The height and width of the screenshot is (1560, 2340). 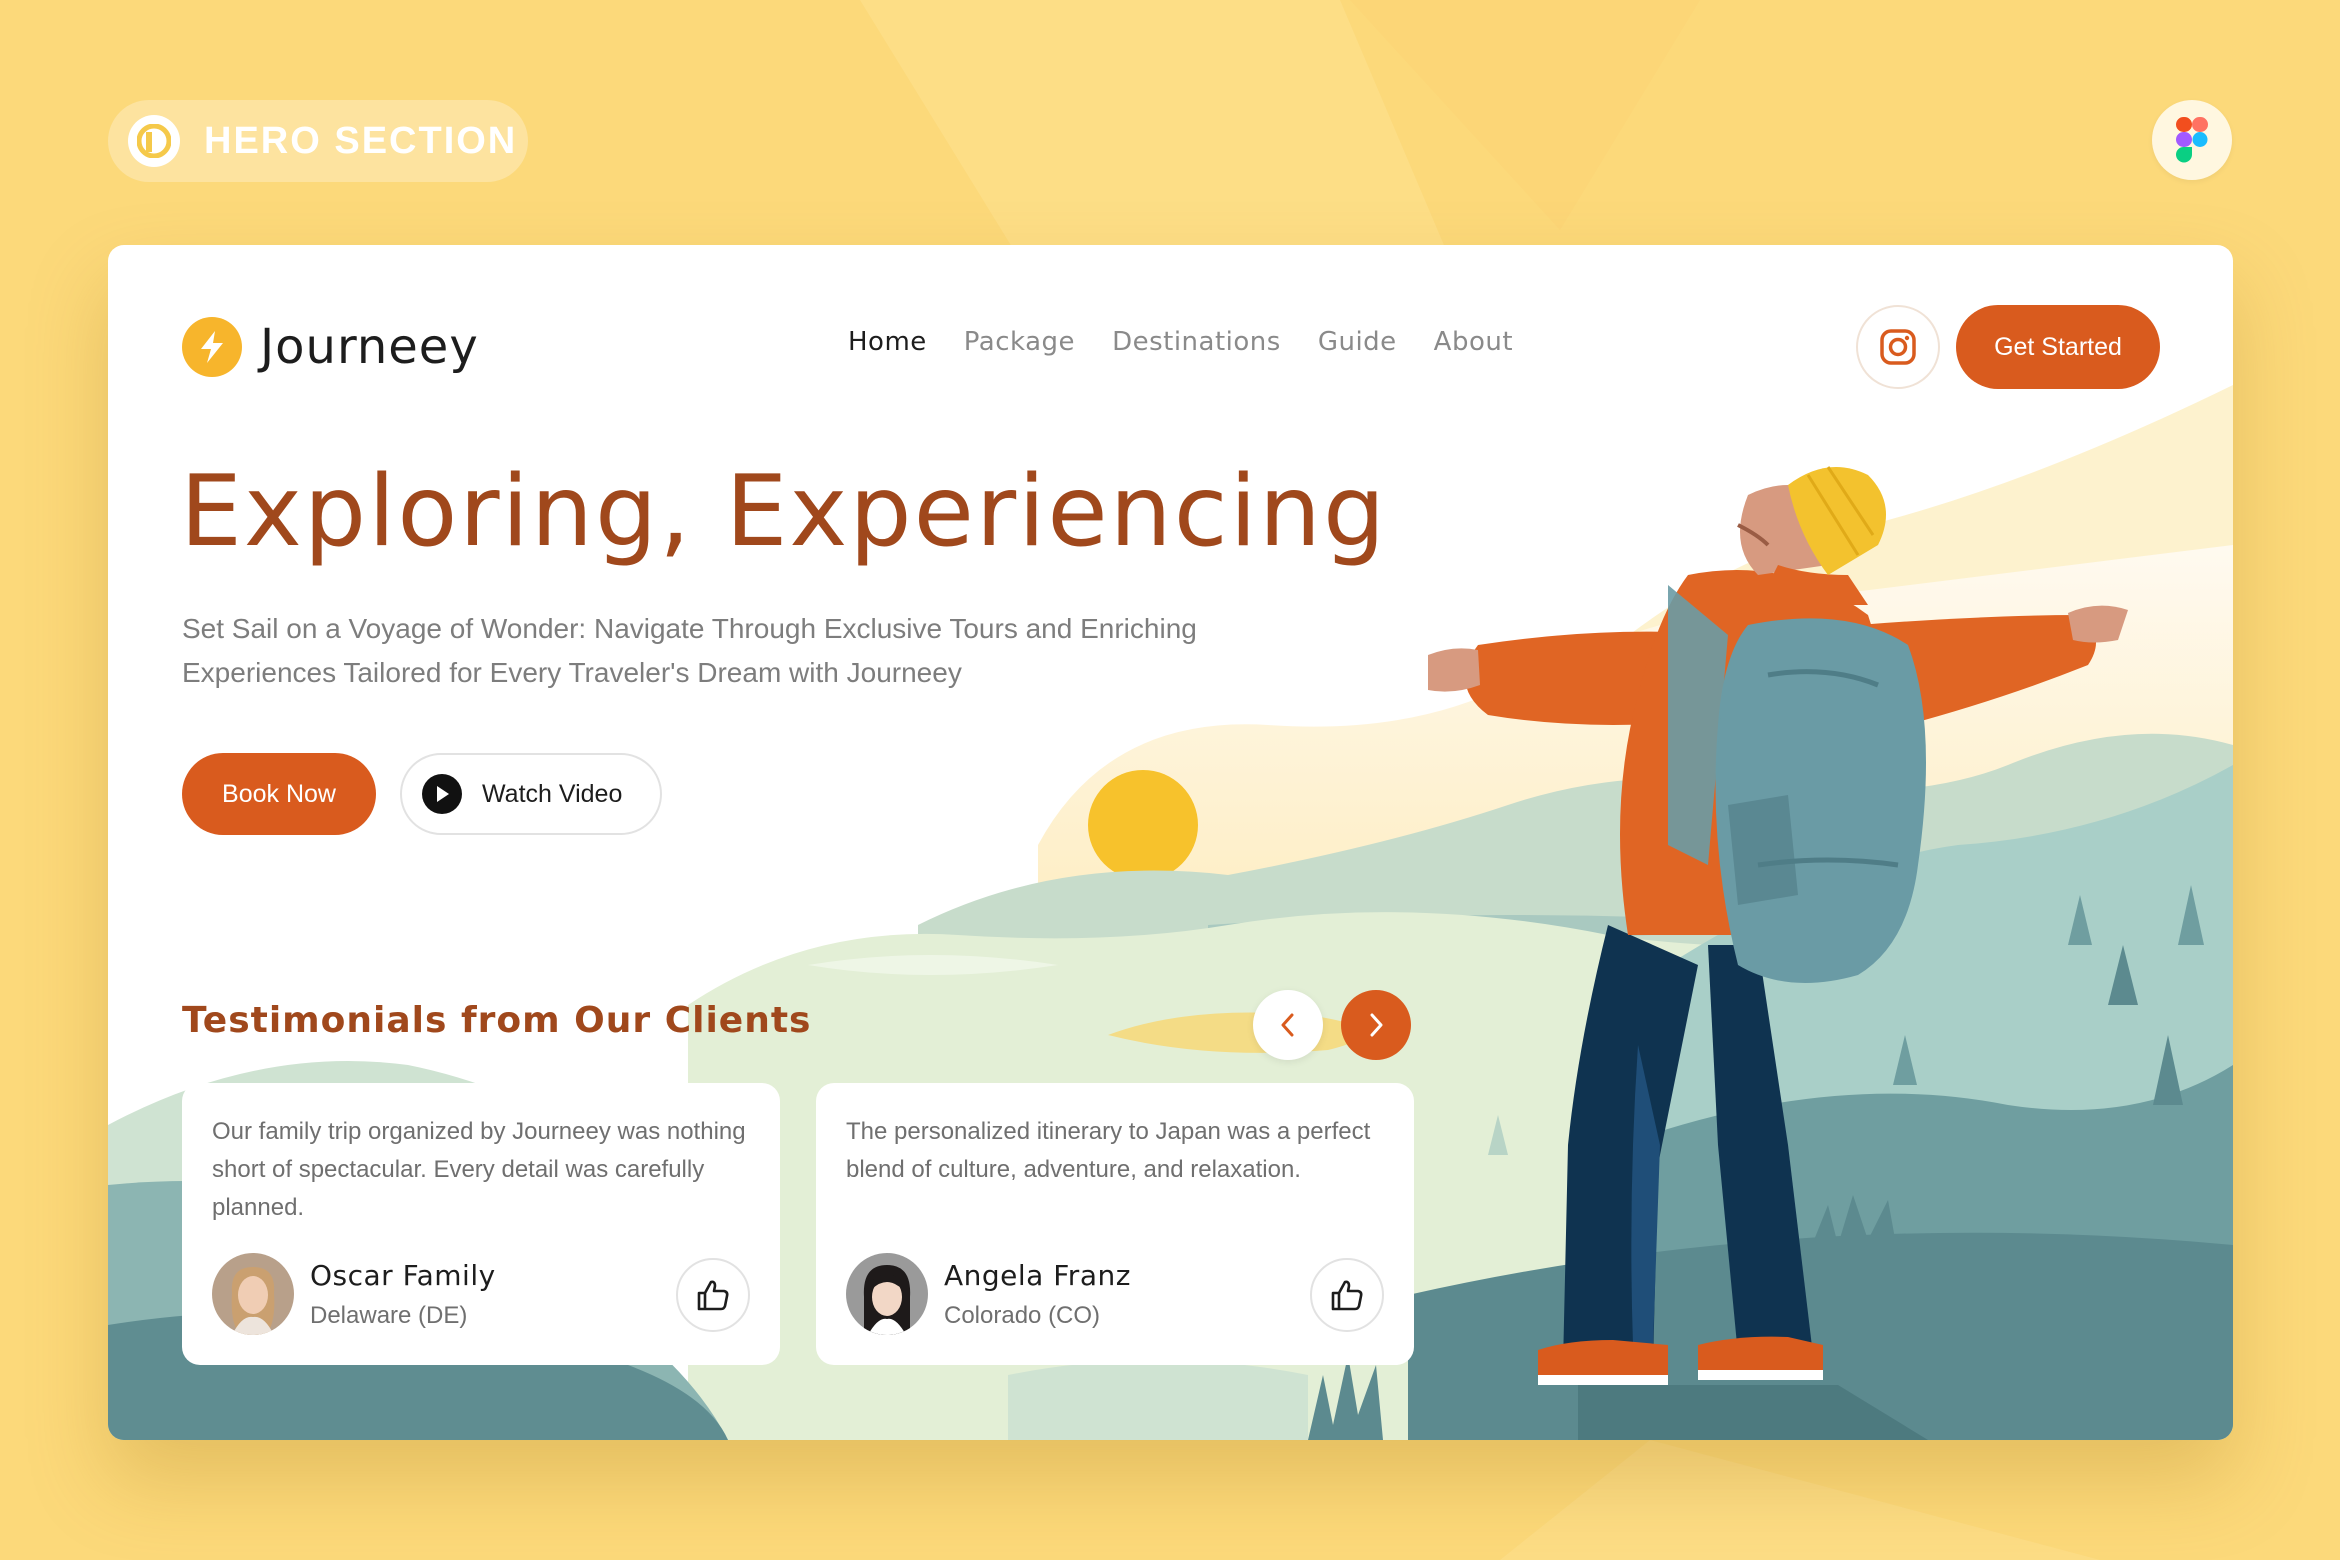 What do you see at coordinates (403, 1275) in the screenshot?
I see `testimonial-name: Oscar Family` at bounding box center [403, 1275].